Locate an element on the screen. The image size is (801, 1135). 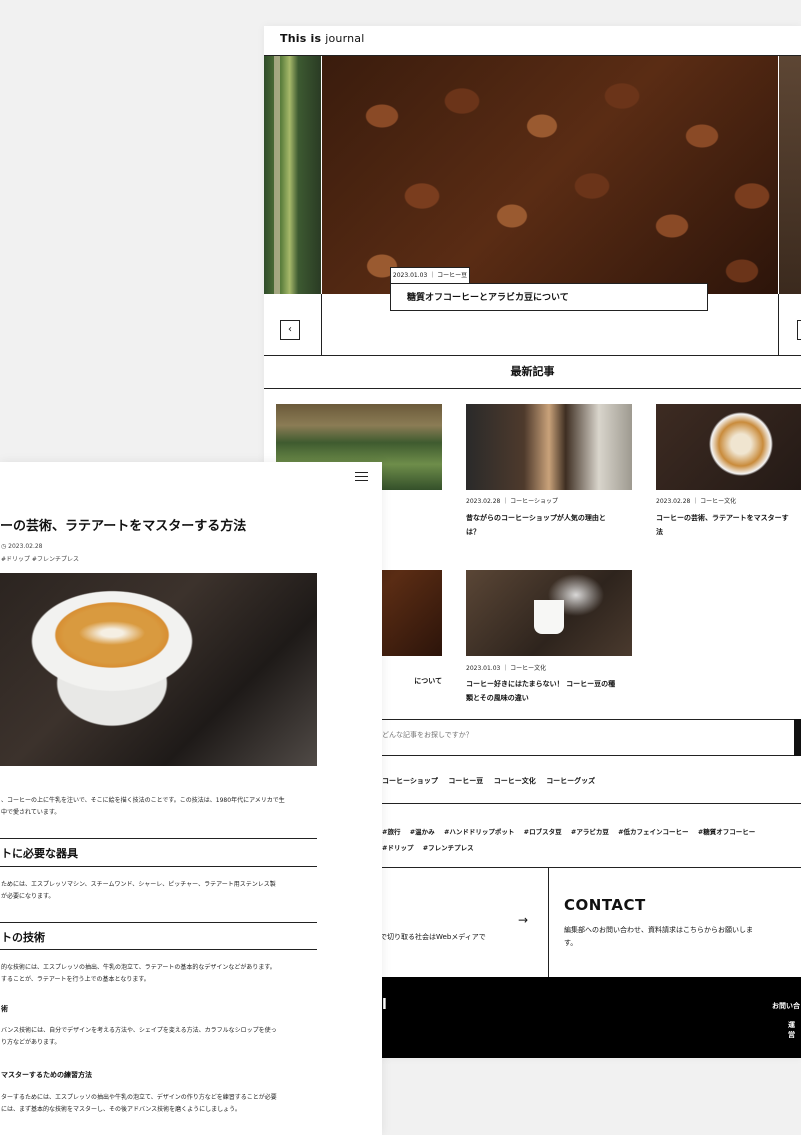
latest-posts-heading: 最新記事 is located at coordinates (532, 371).